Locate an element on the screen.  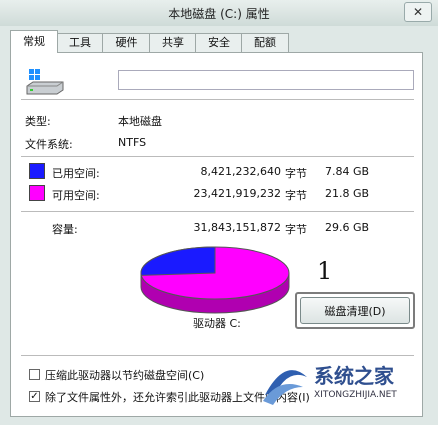
free-space-unit: 字节 is located at coordinates (296, 195).